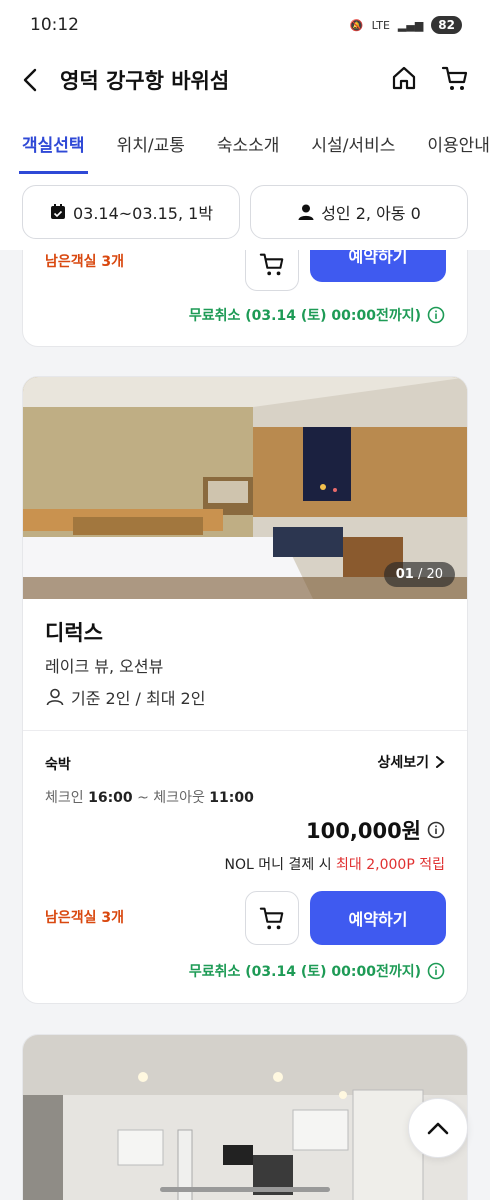 Image resolution: width=490 pixels, height=1200 pixels. What do you see at coordinates (30, 80) in the screenshot?
I see `chevron-left-icon` at bounding box center [30, 80].